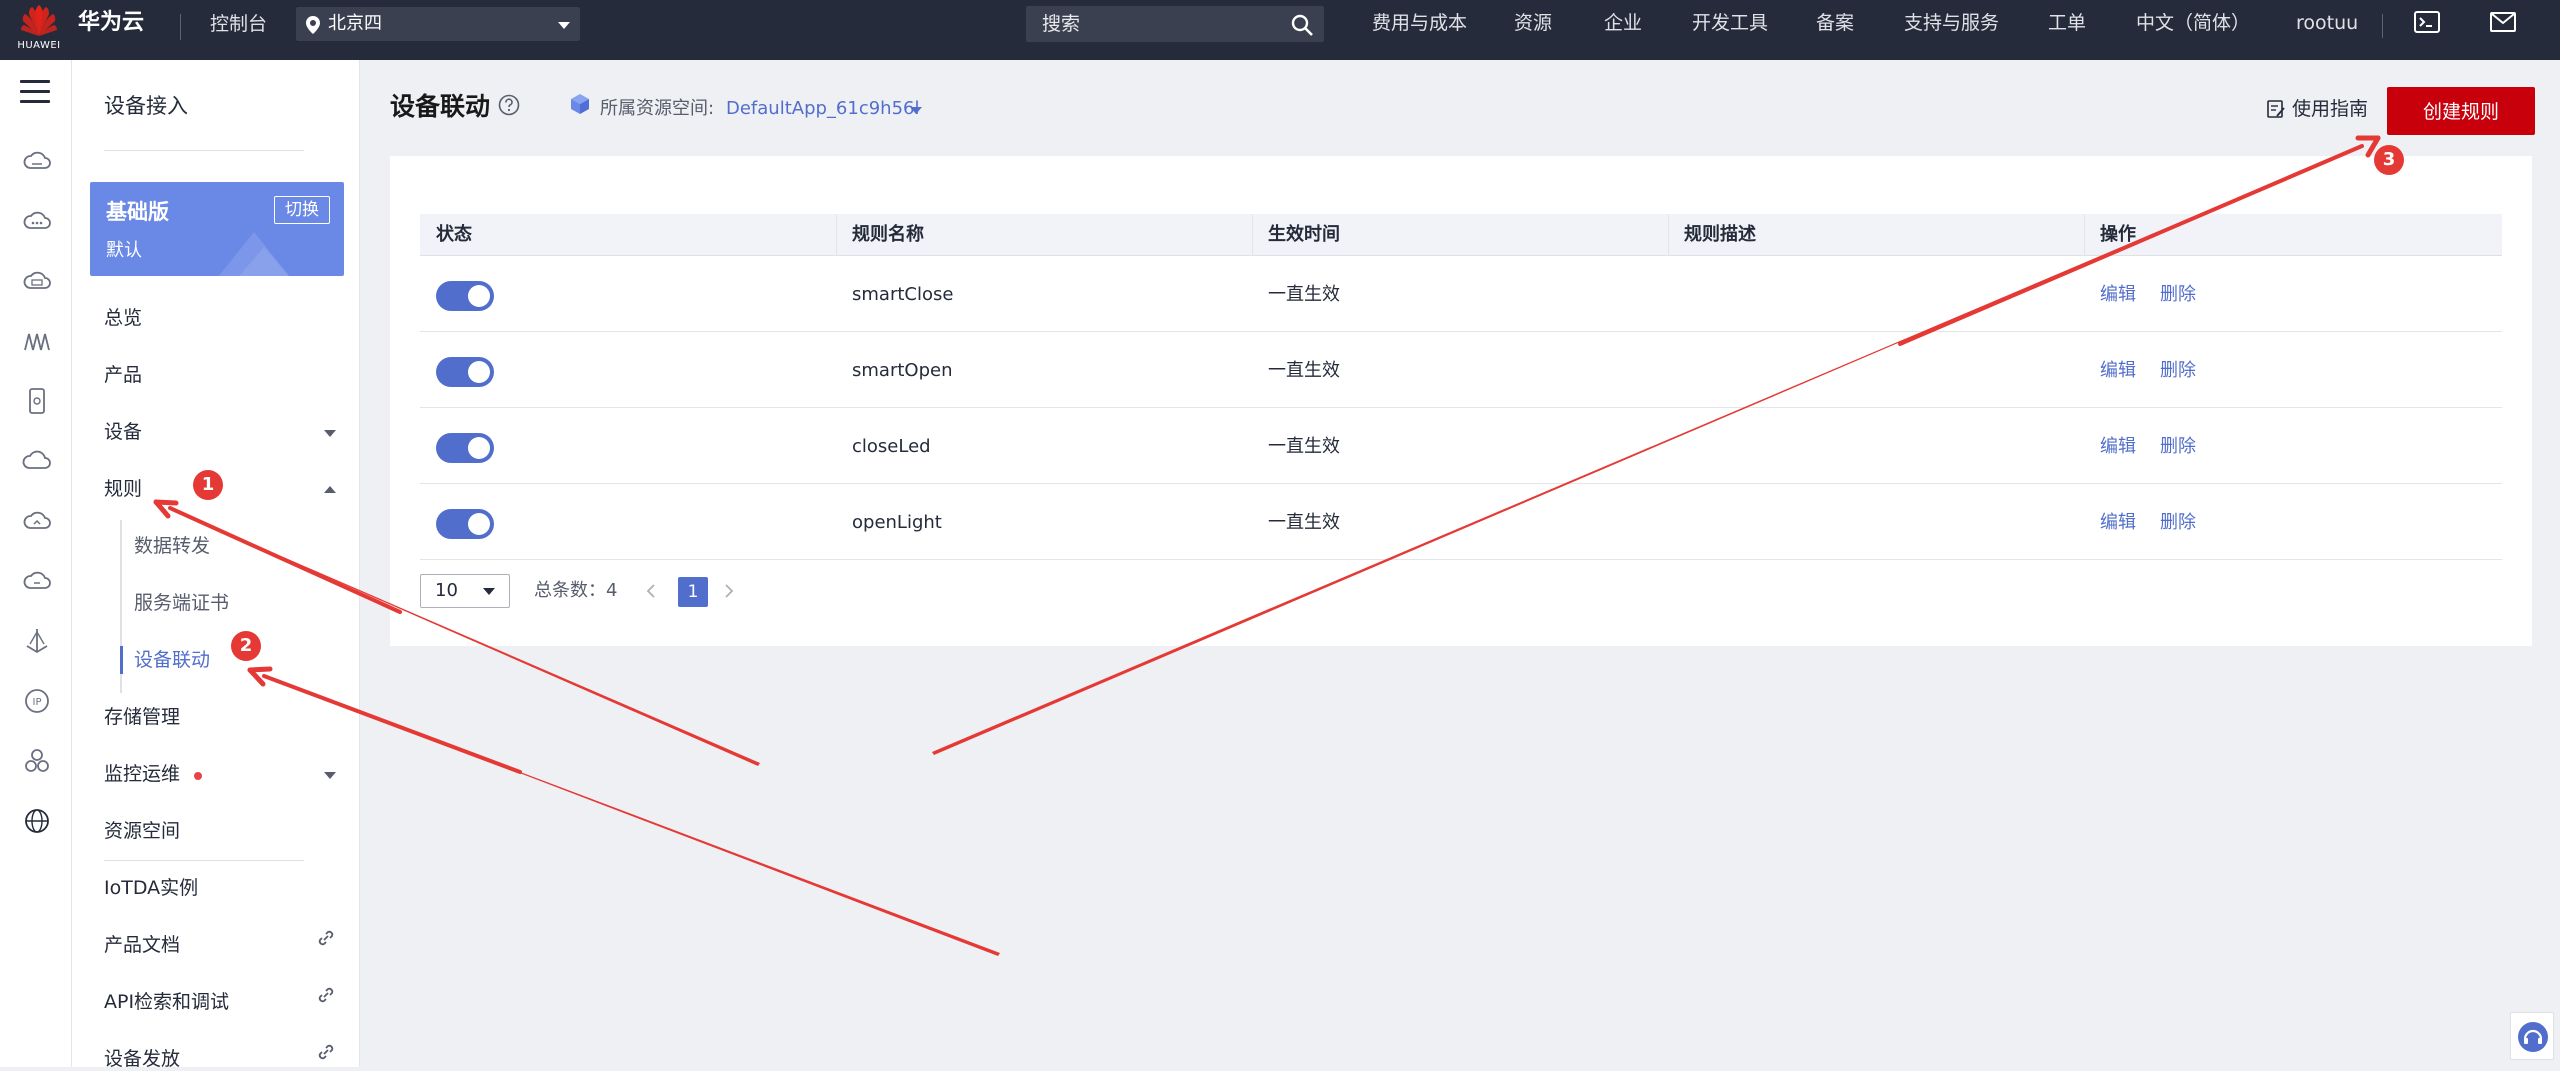 Image resolution: width=2560 pixels, height=1071 pixels. I want to click on cloud-service-icon, so click(37, 161).